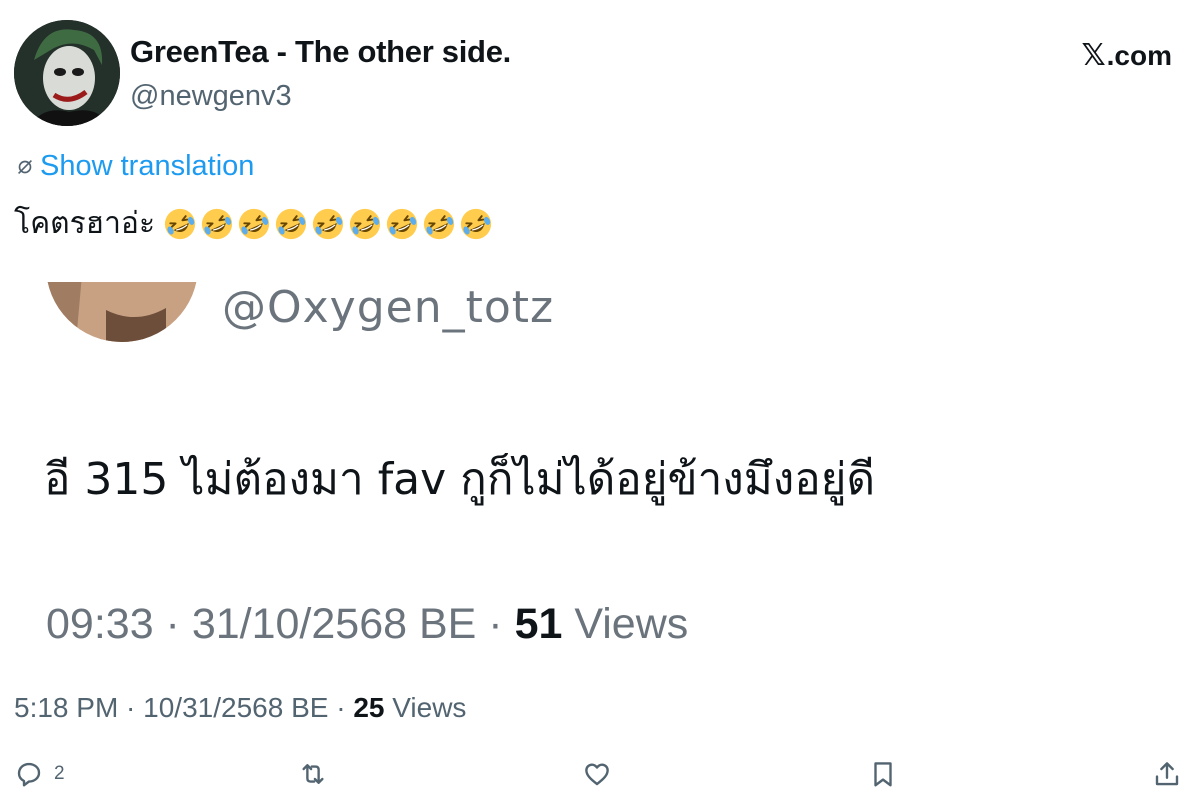 Image resolution: width=1200 pixels, height=806 pixels. Describe the element at coordinates (625, 624) in the screenshot. I see `embedded-views-label: Views` at that location.